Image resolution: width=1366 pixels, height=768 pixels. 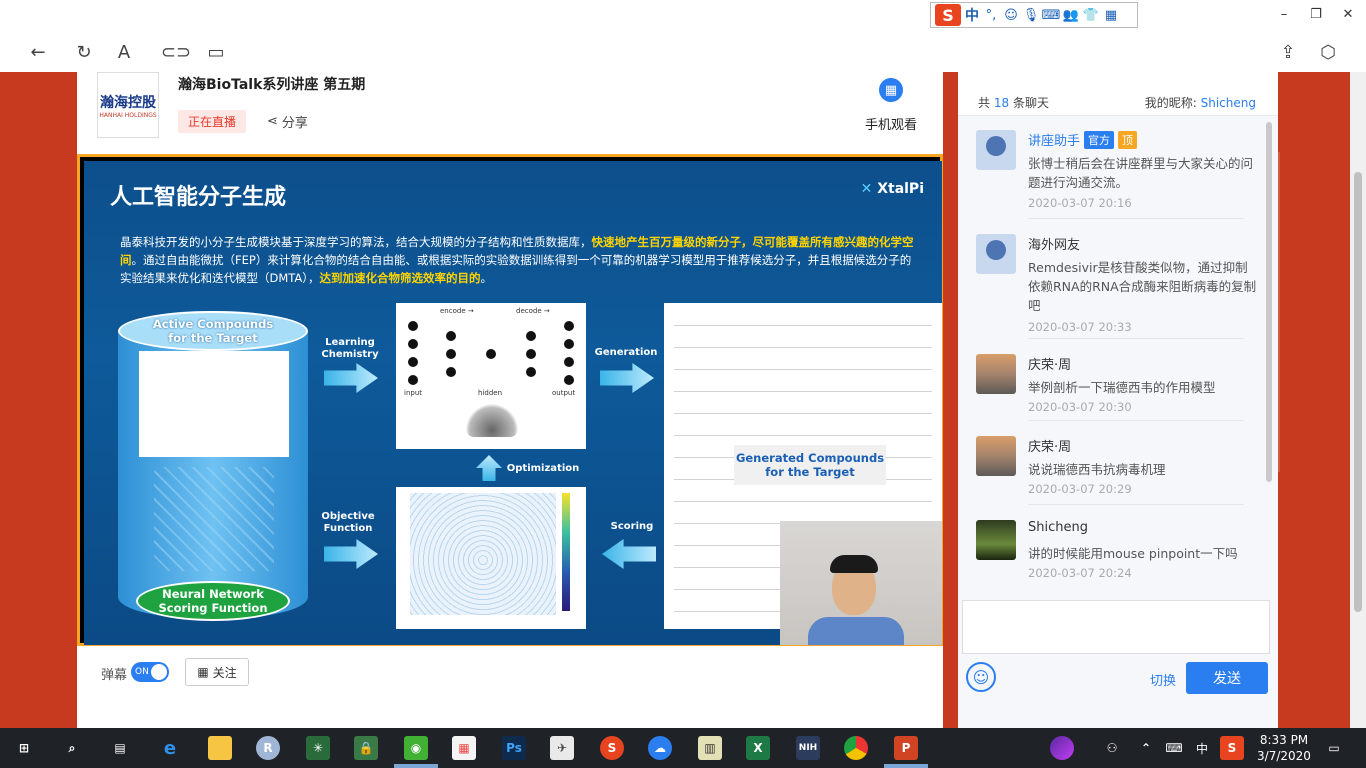 What do you see at coordinates (366, 748) in the screenshot?
I see `lock-app-icon: 🔒` at bounding box center [366, 748].